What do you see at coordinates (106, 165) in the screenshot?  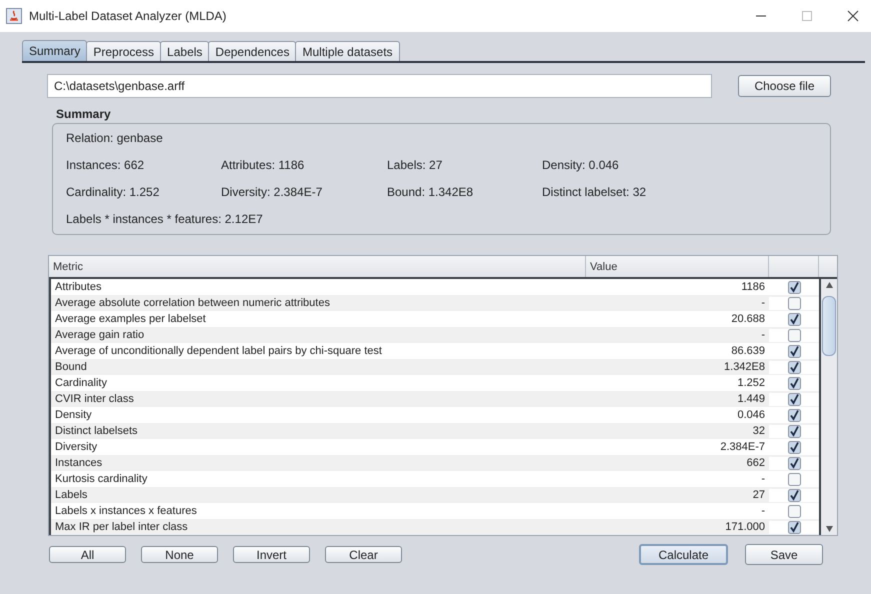 I see `summary-text: Instances: 662` at bounding box center [106, 165].